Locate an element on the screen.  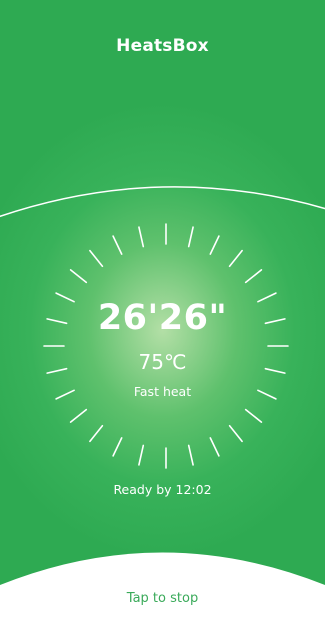
stop-button: Tap to stop is located at coordinates (162, 598).